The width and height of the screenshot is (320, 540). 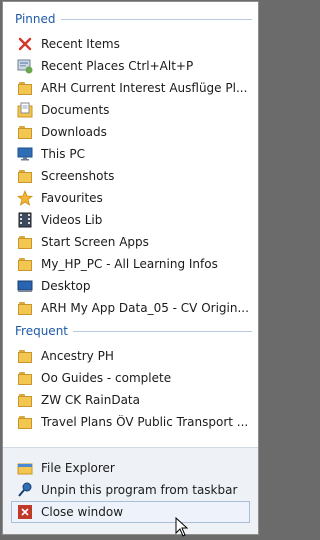 I want to click on close-window-label: Close window, so click(x=82, y=512).